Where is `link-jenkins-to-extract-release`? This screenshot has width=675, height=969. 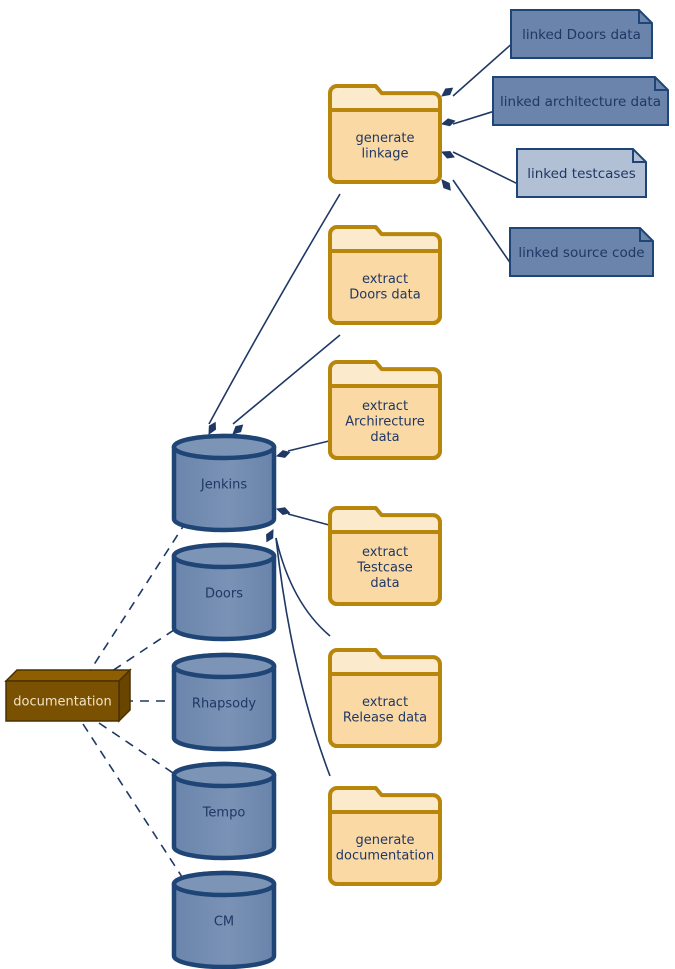 link-jenkins-to-extract-release is located at coordinates (303, 587).